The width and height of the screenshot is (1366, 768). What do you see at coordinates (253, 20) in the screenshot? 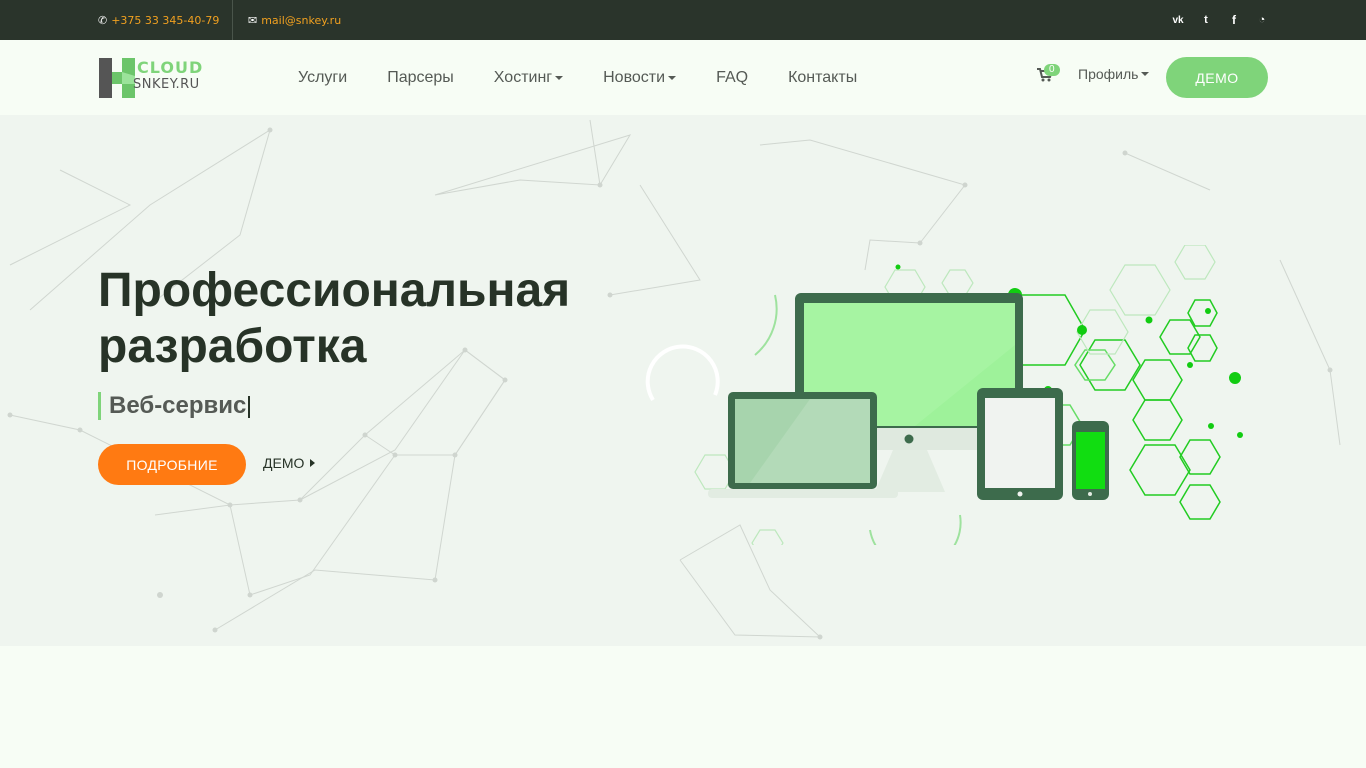
I see `envelope-icon: ✉` at bounding box center [253, 20].